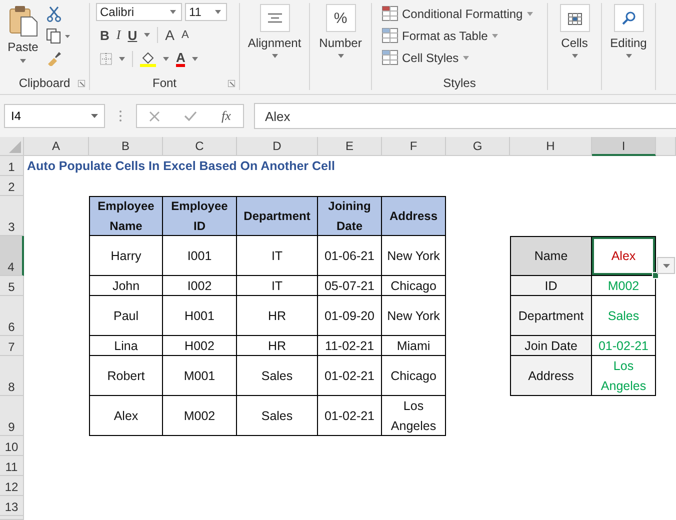  Describe the element at coordinates (277, 416) in the screenshot. I see `table-cell: Sales` at that location.